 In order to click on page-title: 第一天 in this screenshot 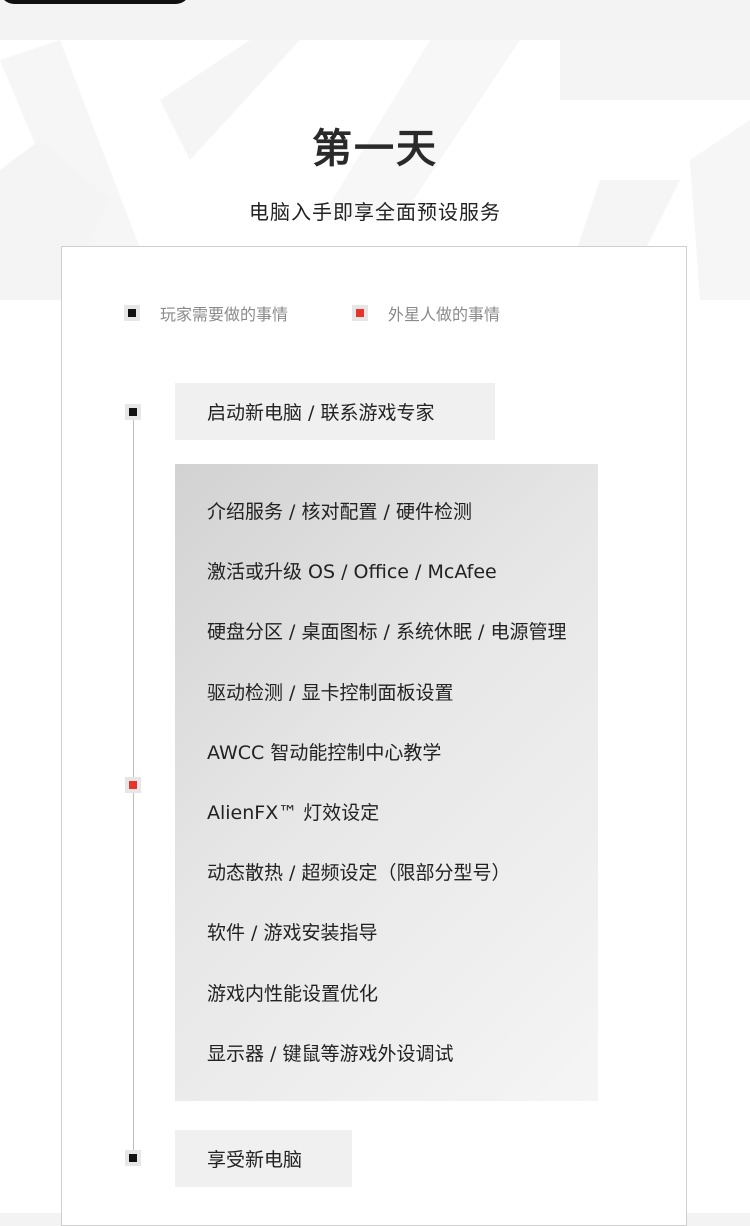, I will do `click(375, 149)`.